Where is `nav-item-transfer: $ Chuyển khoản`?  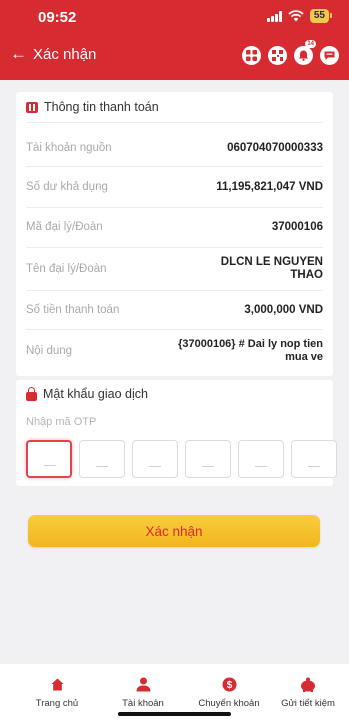 nav-item-transfer: $ Chuyển khoản is located at coordinates (229, 692).